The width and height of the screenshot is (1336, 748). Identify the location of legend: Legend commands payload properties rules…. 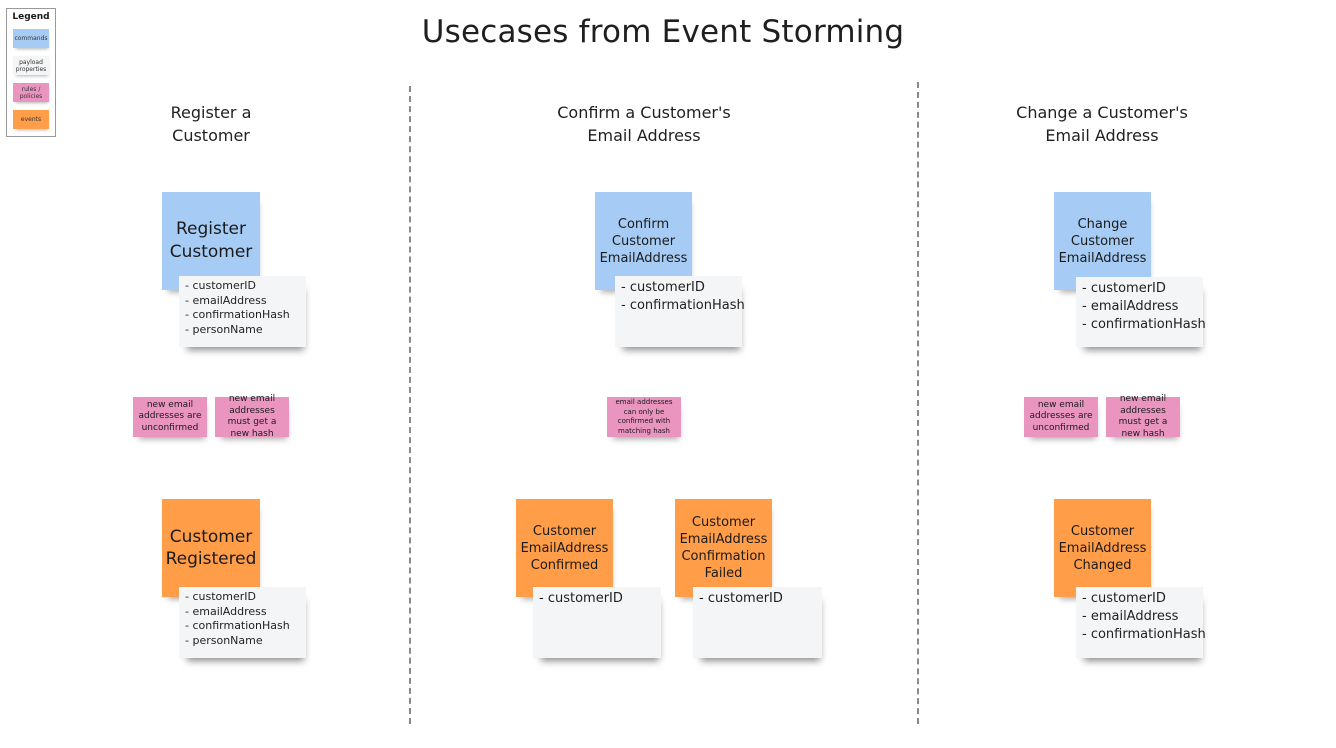
(31, 72).